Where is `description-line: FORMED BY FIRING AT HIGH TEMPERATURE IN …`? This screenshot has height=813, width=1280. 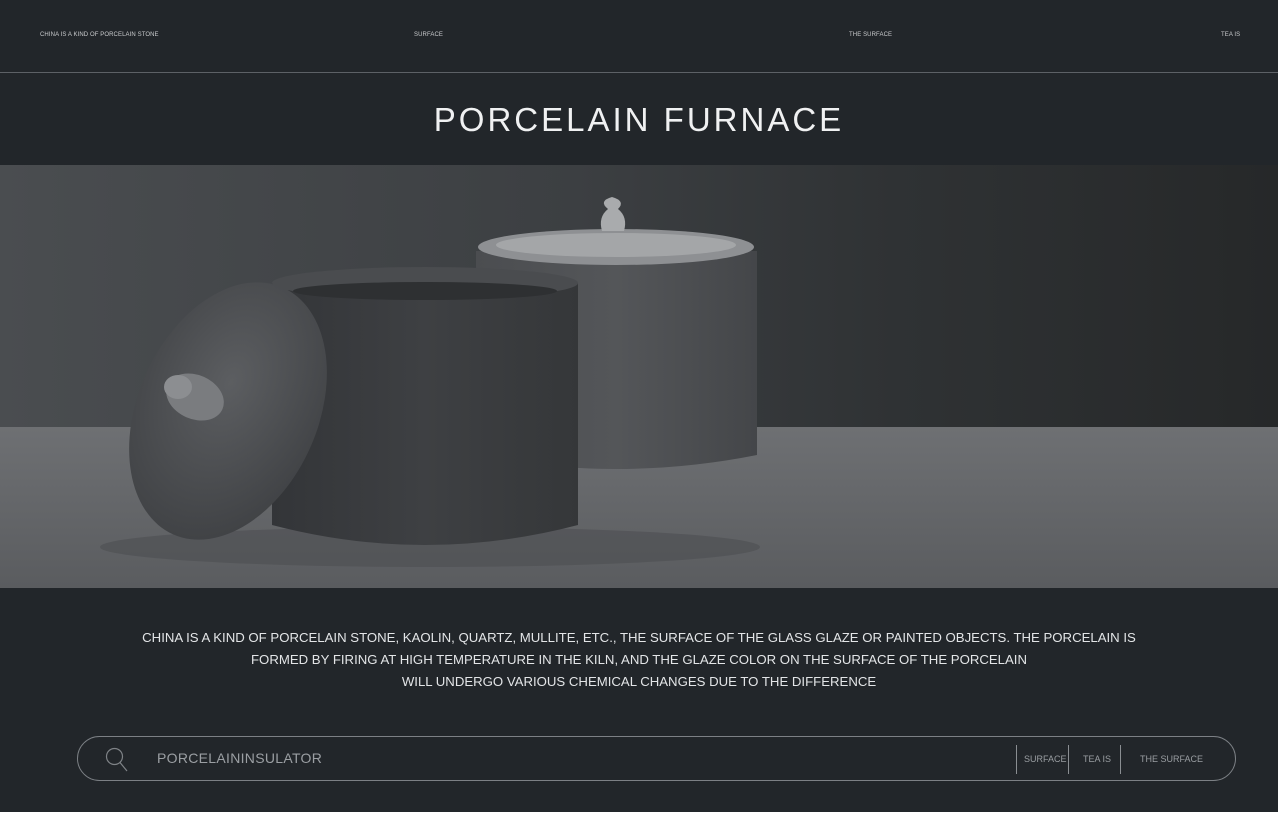 description-line: FORMED BY FIRING AT HIGH TEMPERATURE IN … is located at coordinates (639, 659).